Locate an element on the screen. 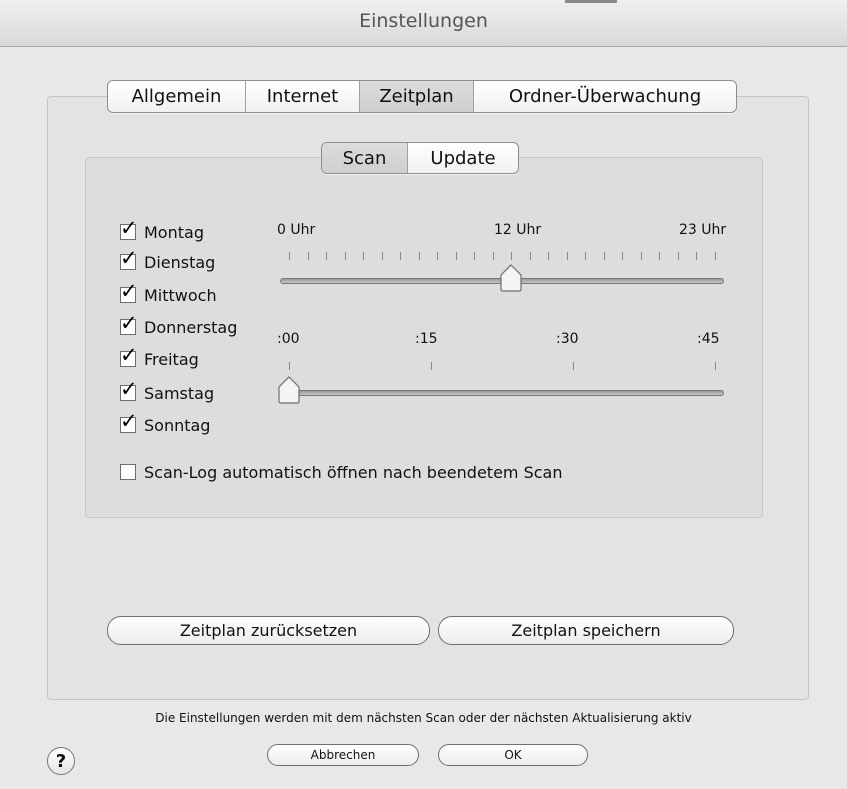 The image size is (847, 789). checkbox-freitag: ✓ Freitag is located at coordinates (159, 357).